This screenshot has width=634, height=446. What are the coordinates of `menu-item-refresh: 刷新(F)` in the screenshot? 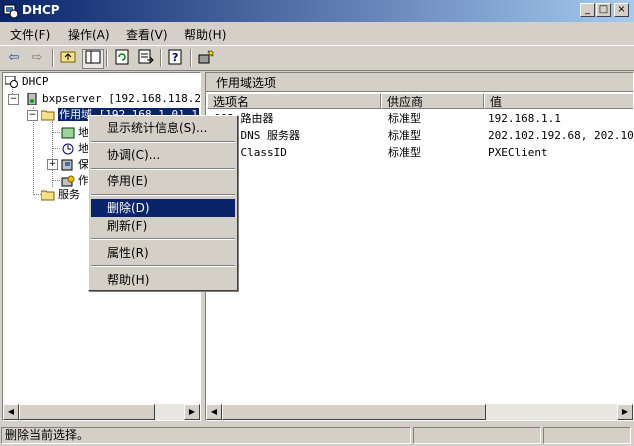 It's located at (163, 226).